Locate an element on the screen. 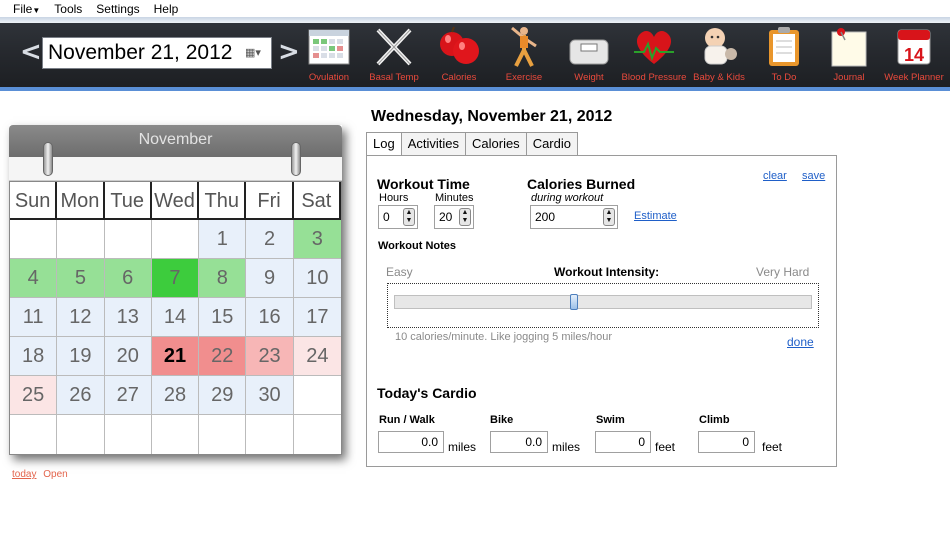  workout-notes-label: Workout Notes is located at coordinates (417, 246).